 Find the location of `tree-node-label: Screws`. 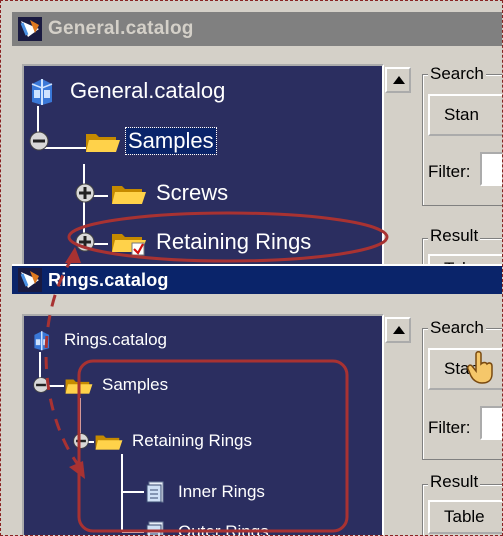

tree-node-label: Screws is located at coordinates (192, 192).